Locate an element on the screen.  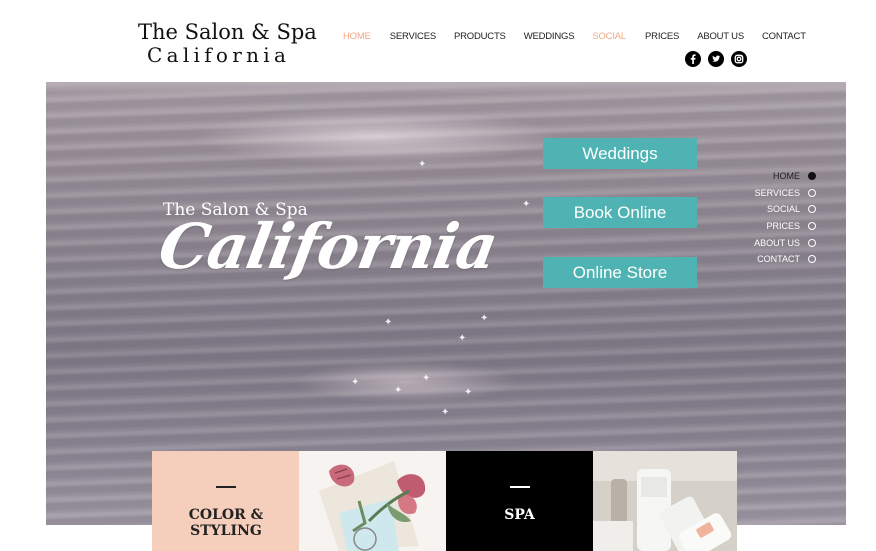
side-nav-label: SERVICES is located at coordinates (777, 192).